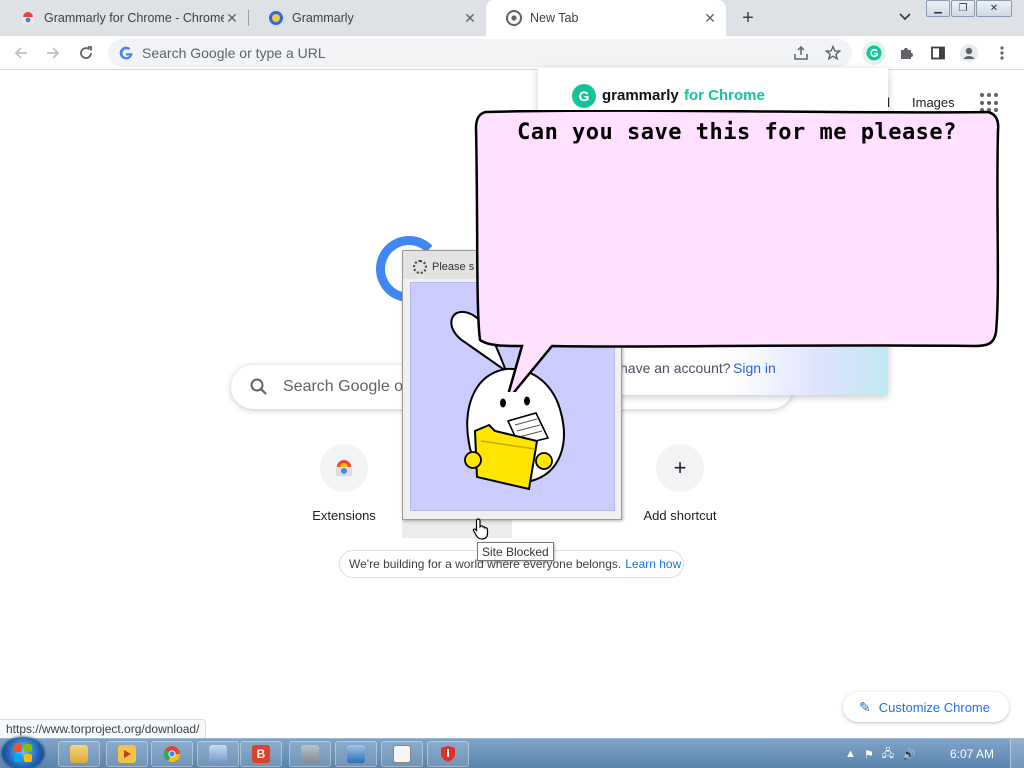 This screenshot has width=1024, height=768. I want to click on grammarly-brand: grammarly, so click(640, 95).